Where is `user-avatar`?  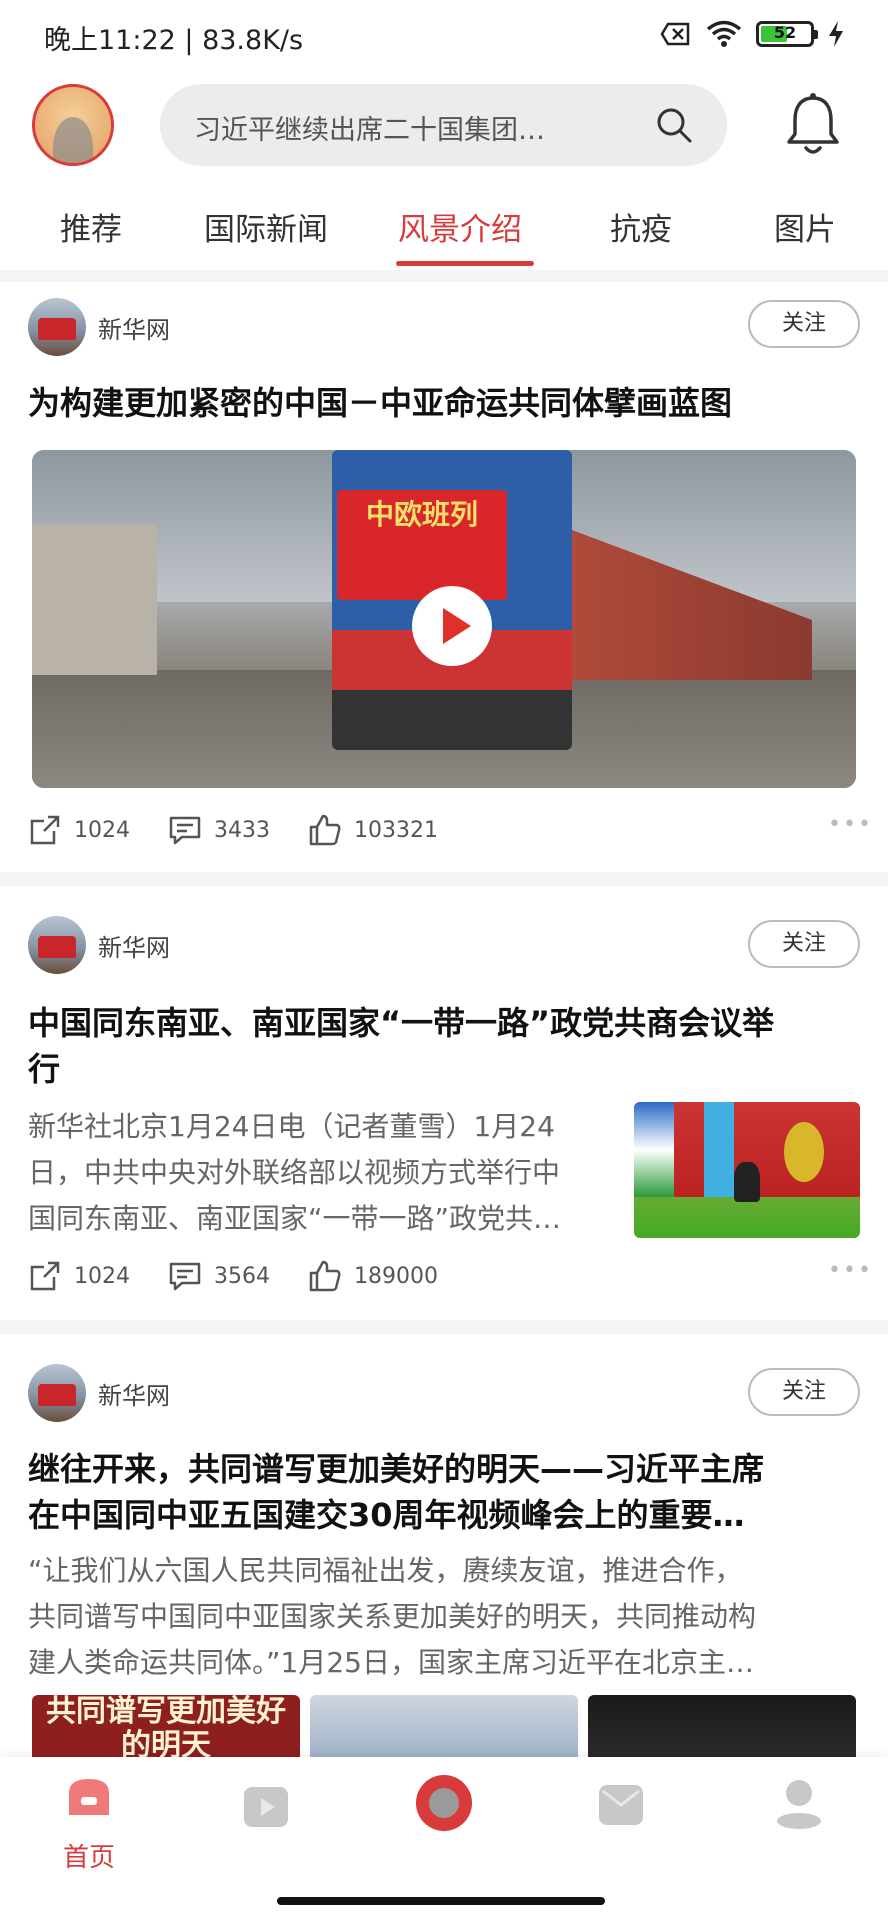 user-avatar is located at coordinates (73, 125).